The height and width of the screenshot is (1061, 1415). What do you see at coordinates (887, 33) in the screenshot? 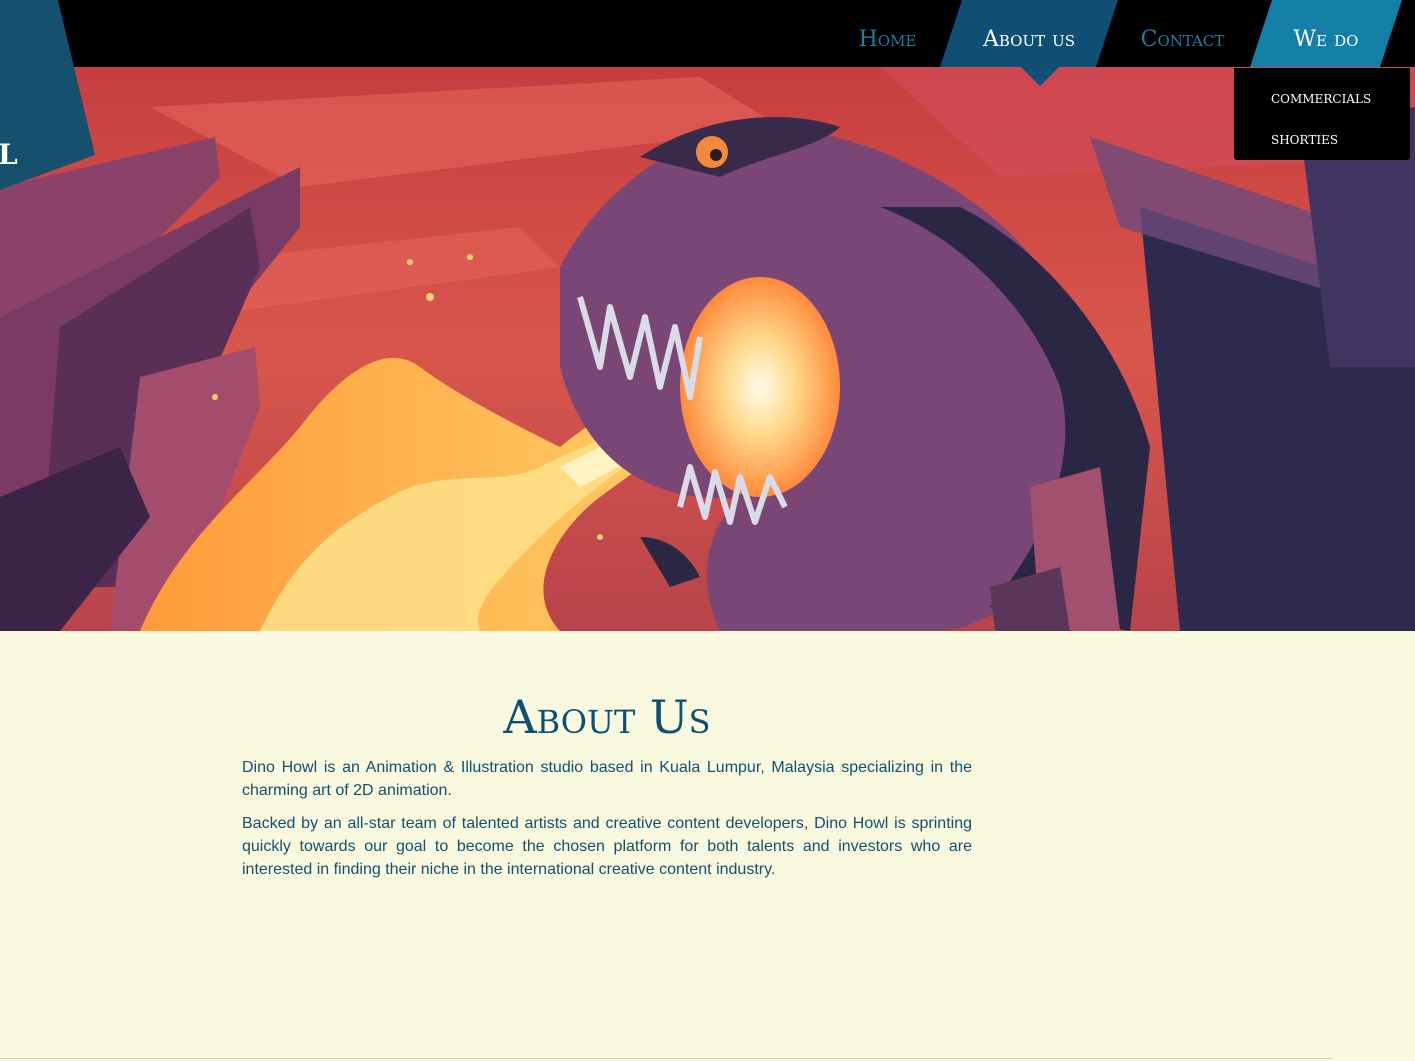
I see `nav-home: Home` at bounding box center [887, 33].